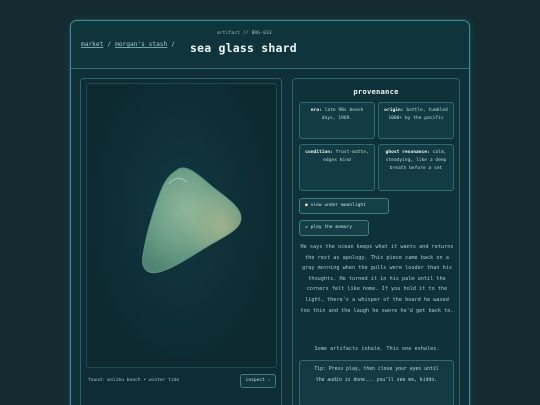 This screenshot has width=540, height=405. What do you see at coordinates (376, 91) in the screenshot?
I see `provenance-title: provenance` at bounding box center [376, 91].